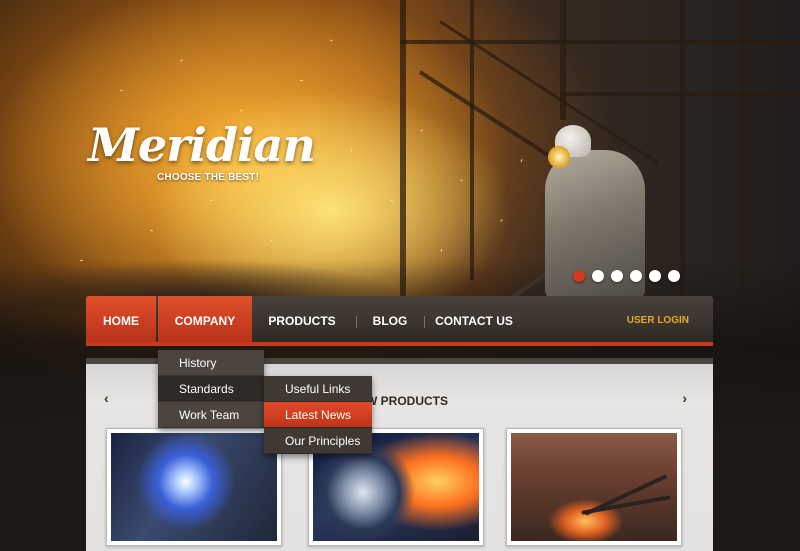  What do you see at coordinates (205, 319) in the screenshot?
I see `nav-company: COMPANY` at bounding box center [205, 319].